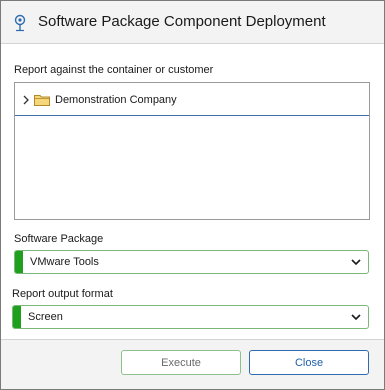 The image size is (385, 390). I want to click on report-against-label: Report against the container or customer, so click(114, 70).